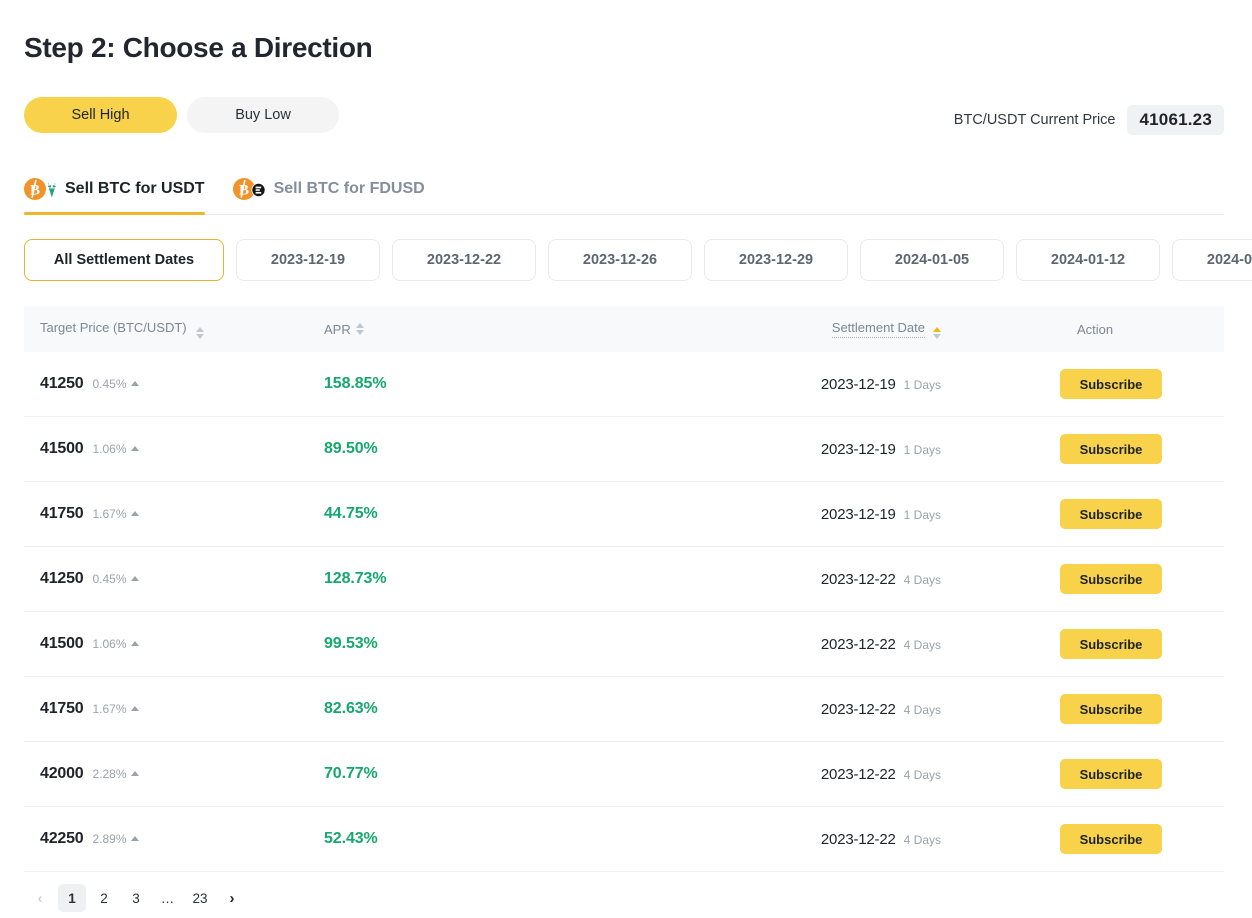 The image size is (1252, 918). Describe the element at coordinates (1124, 329) in the screenshot. I see `column-header-action: Action` at that location.